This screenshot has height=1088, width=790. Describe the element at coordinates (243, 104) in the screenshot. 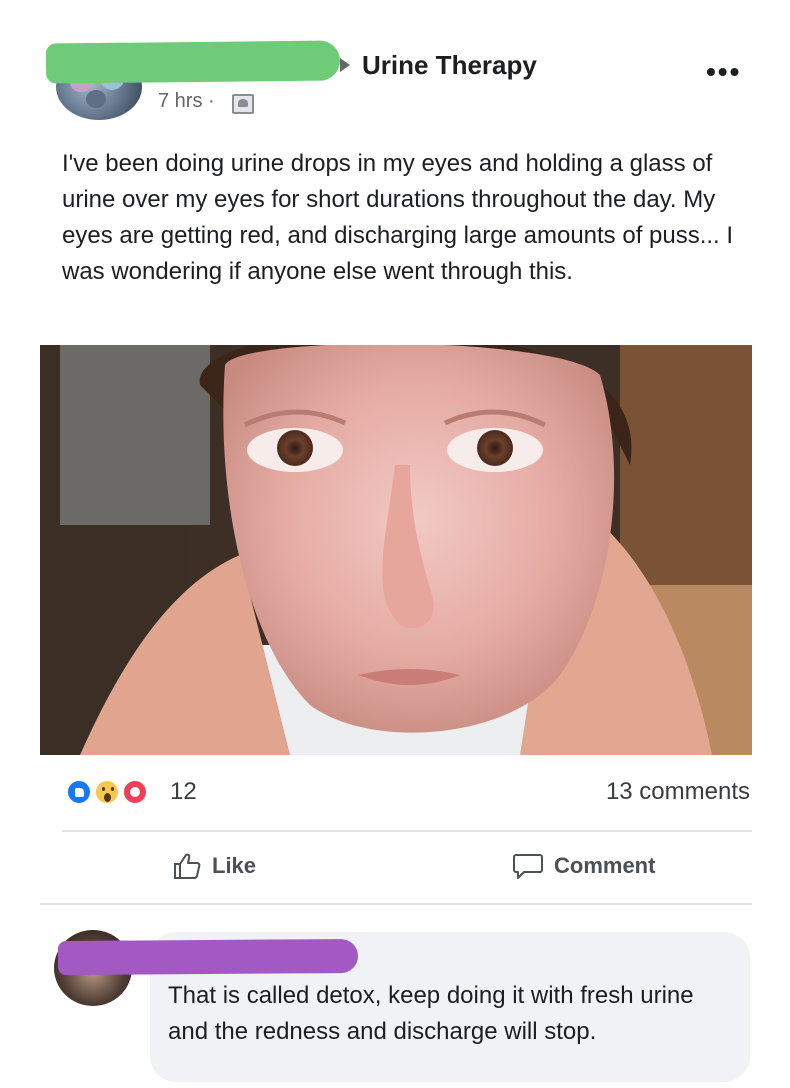

I see `friends-audience-icon` at that location.